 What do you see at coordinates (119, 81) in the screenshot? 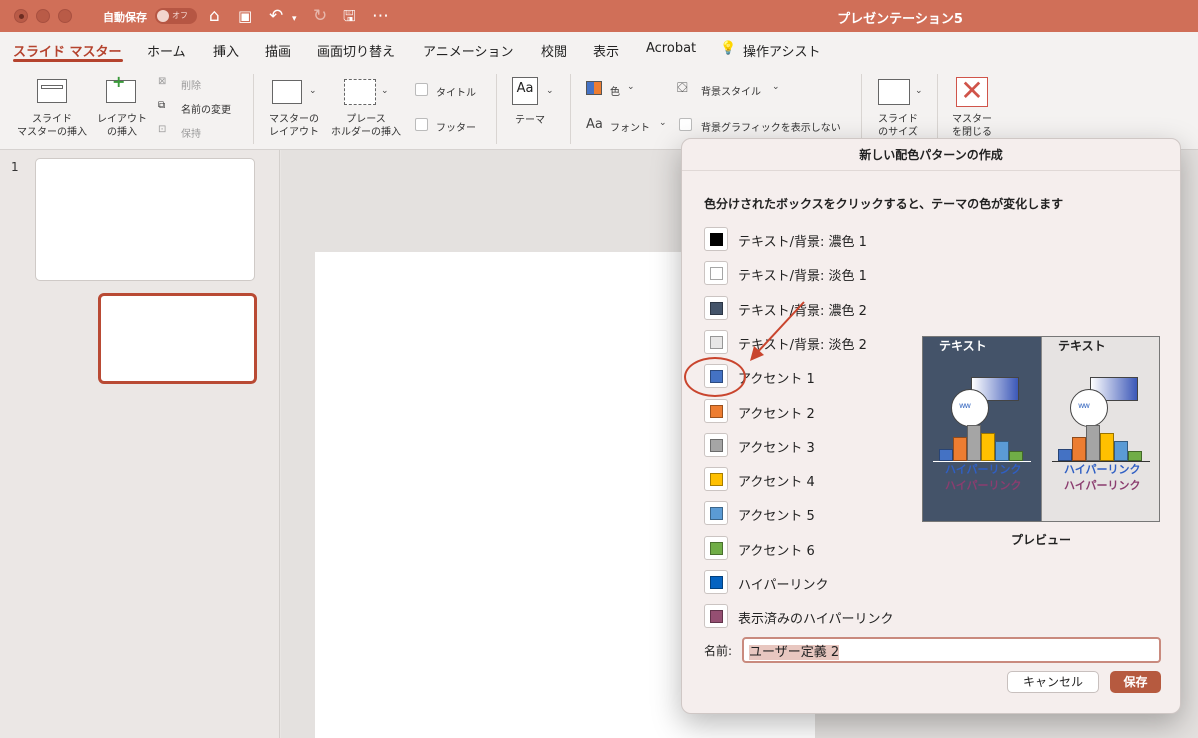
I see `plus-icon: +` at bounding box center [119, 81].